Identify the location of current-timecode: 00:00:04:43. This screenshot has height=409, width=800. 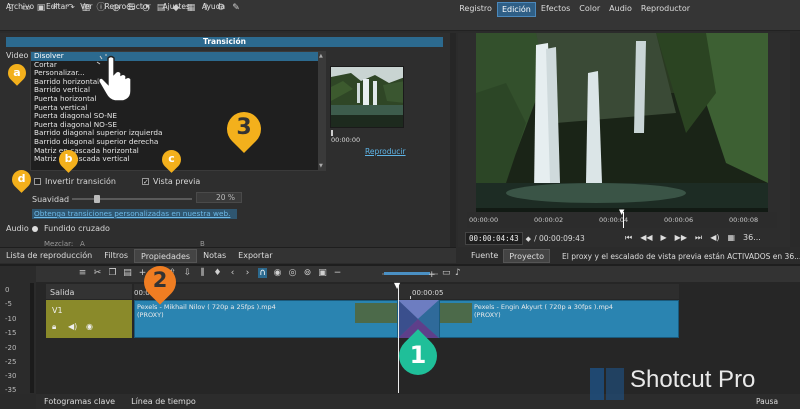
(494, 238).